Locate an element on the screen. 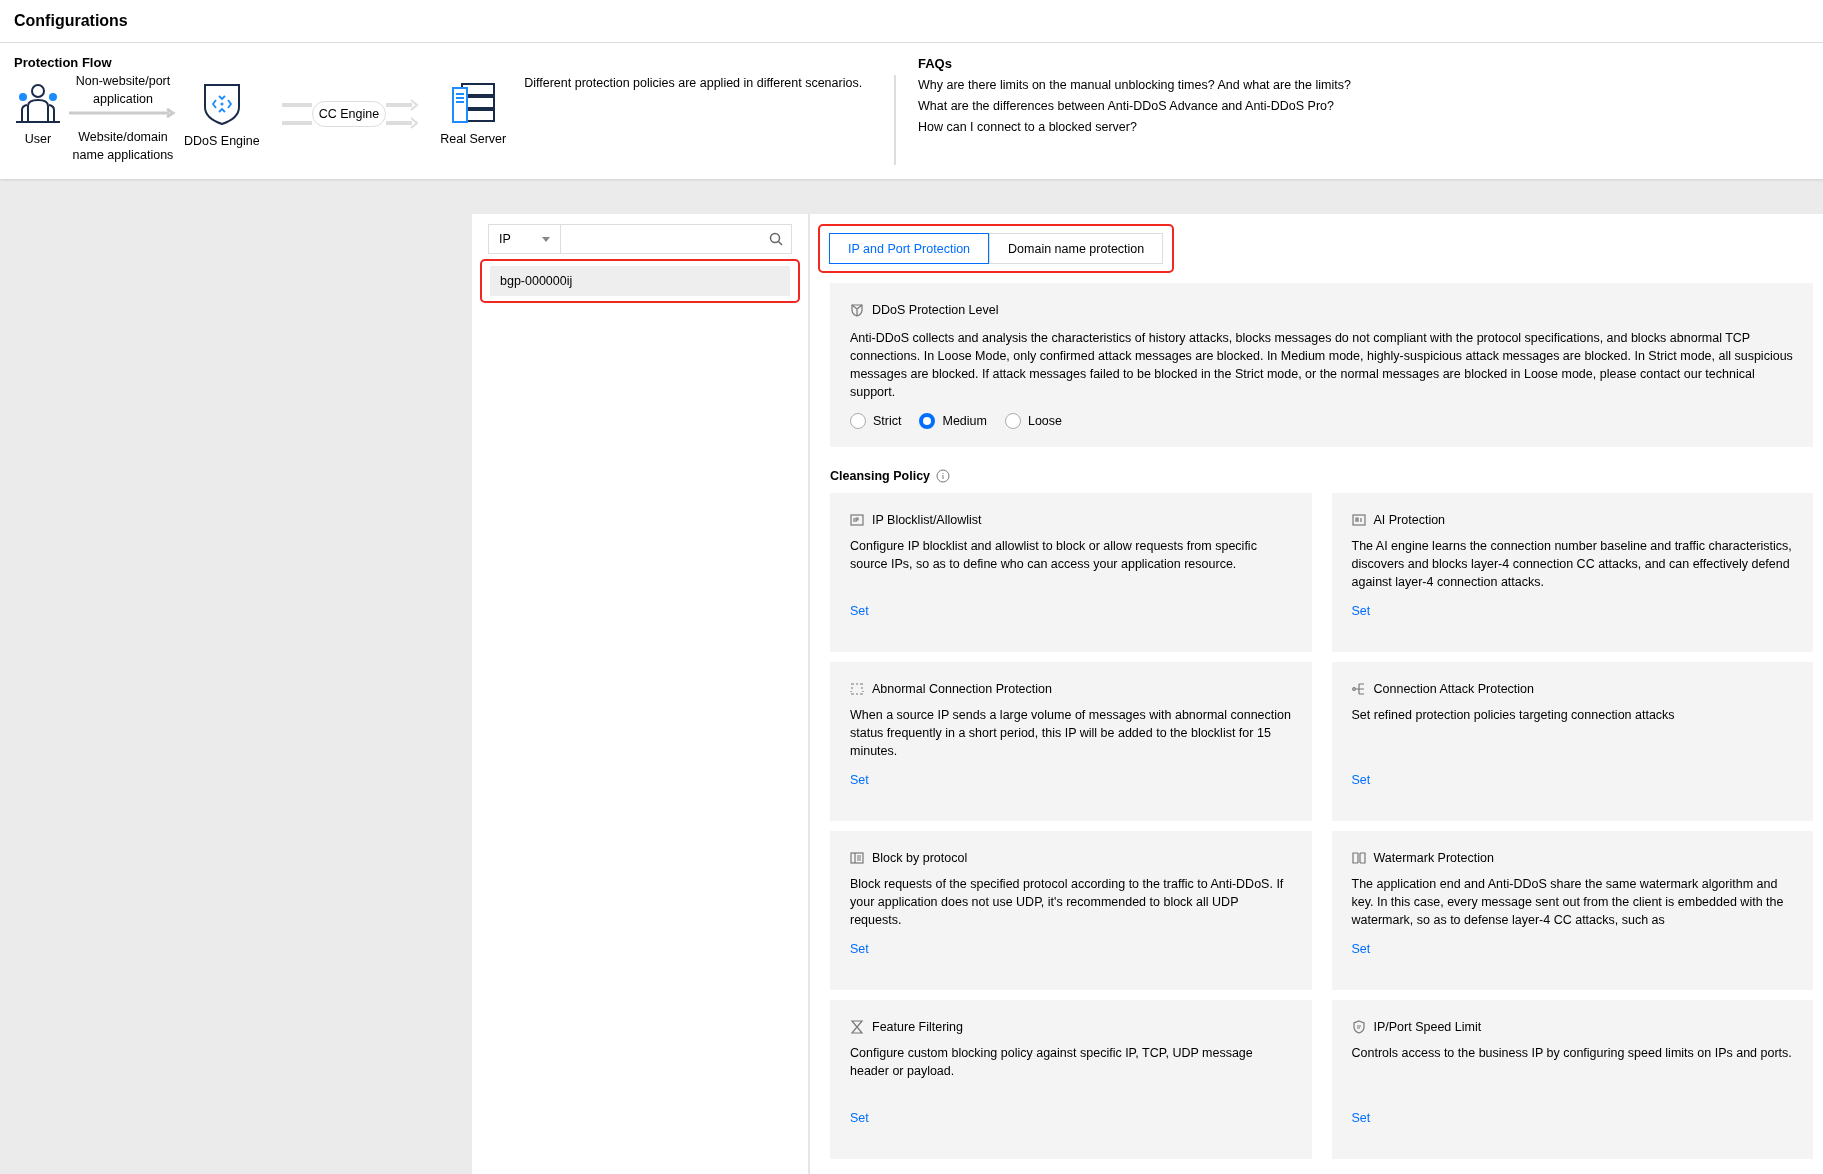 The width and height of the screenshot is (1823, 1174). card-description: The AI engine learns the connection number baseline and traffic characteristics, discovers and blocks layer-4 connection CC attacks, and can effectively defend against layer-4 connection attacks. is located at coordinates (1572, 564).